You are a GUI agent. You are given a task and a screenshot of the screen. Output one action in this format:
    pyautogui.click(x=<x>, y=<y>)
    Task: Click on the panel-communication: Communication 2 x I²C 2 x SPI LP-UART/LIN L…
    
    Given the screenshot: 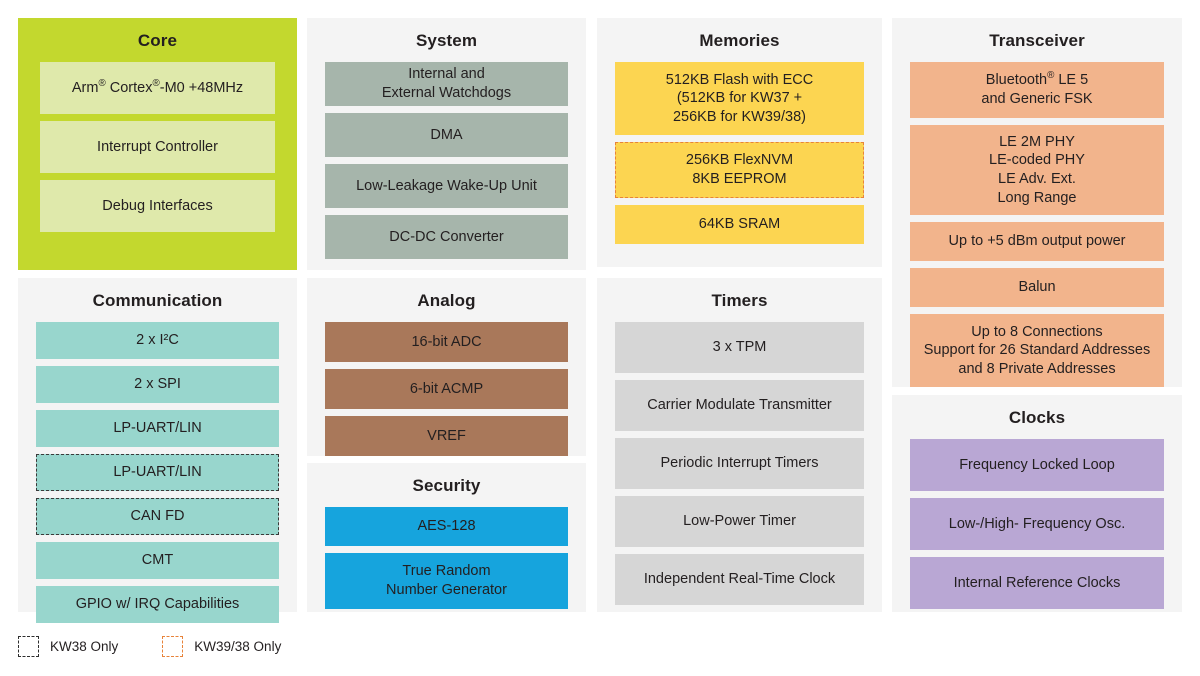 What is the action you would take?
    pyautogui.click(x=157, y=450)
    